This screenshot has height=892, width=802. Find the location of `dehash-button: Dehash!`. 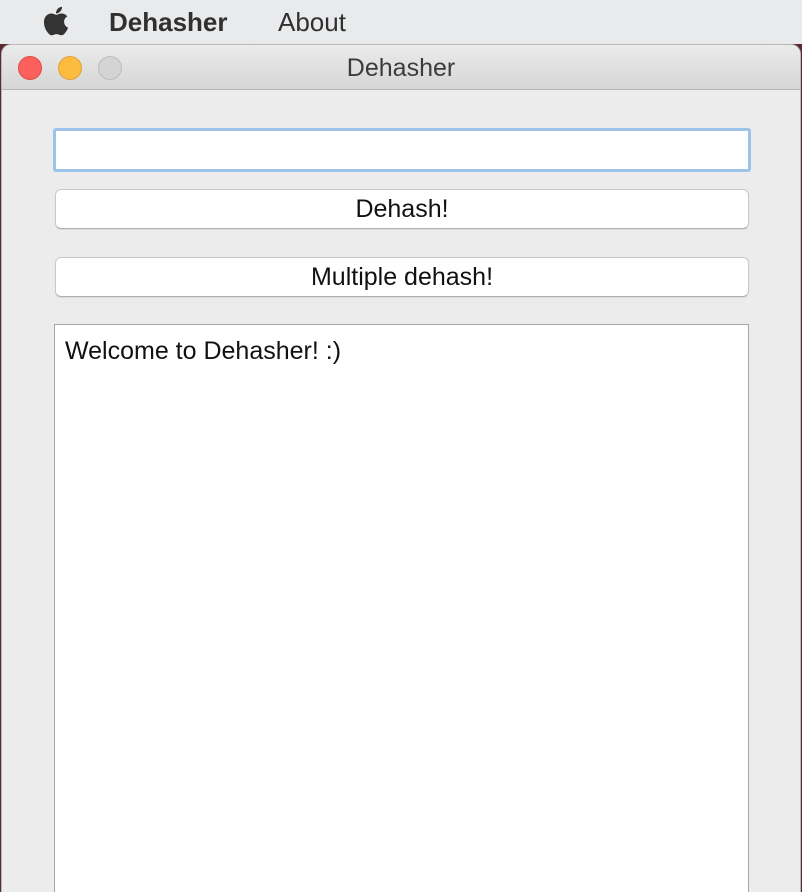

dehash-button: Dehash! is located at coordinates (402, 209).